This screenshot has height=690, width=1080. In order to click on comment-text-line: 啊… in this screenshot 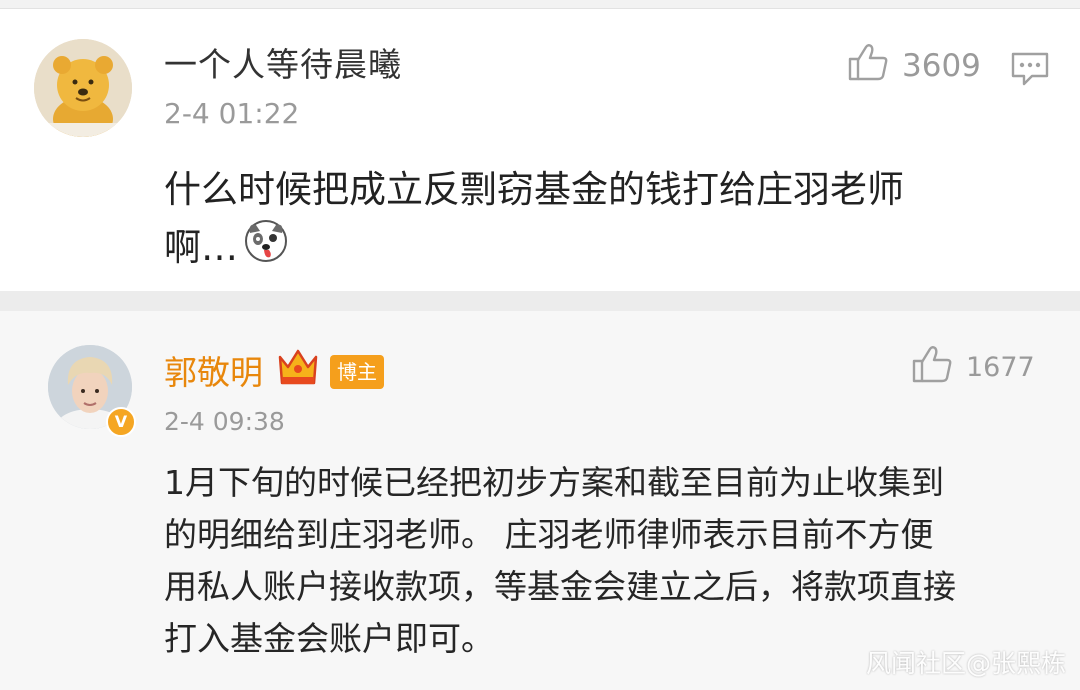, I will do `click(604, 248)`.